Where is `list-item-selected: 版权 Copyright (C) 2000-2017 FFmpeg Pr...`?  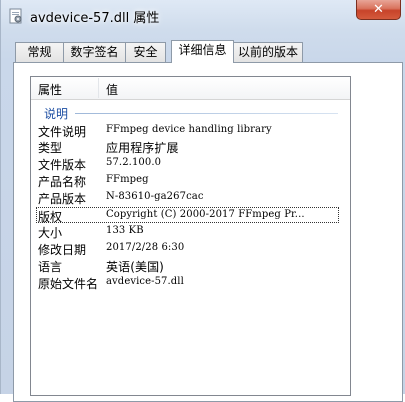 list-item-selected: 版权 Copyright (C) 2000-2017 FFmpeg Pr... is located at coordinates (187, 215).